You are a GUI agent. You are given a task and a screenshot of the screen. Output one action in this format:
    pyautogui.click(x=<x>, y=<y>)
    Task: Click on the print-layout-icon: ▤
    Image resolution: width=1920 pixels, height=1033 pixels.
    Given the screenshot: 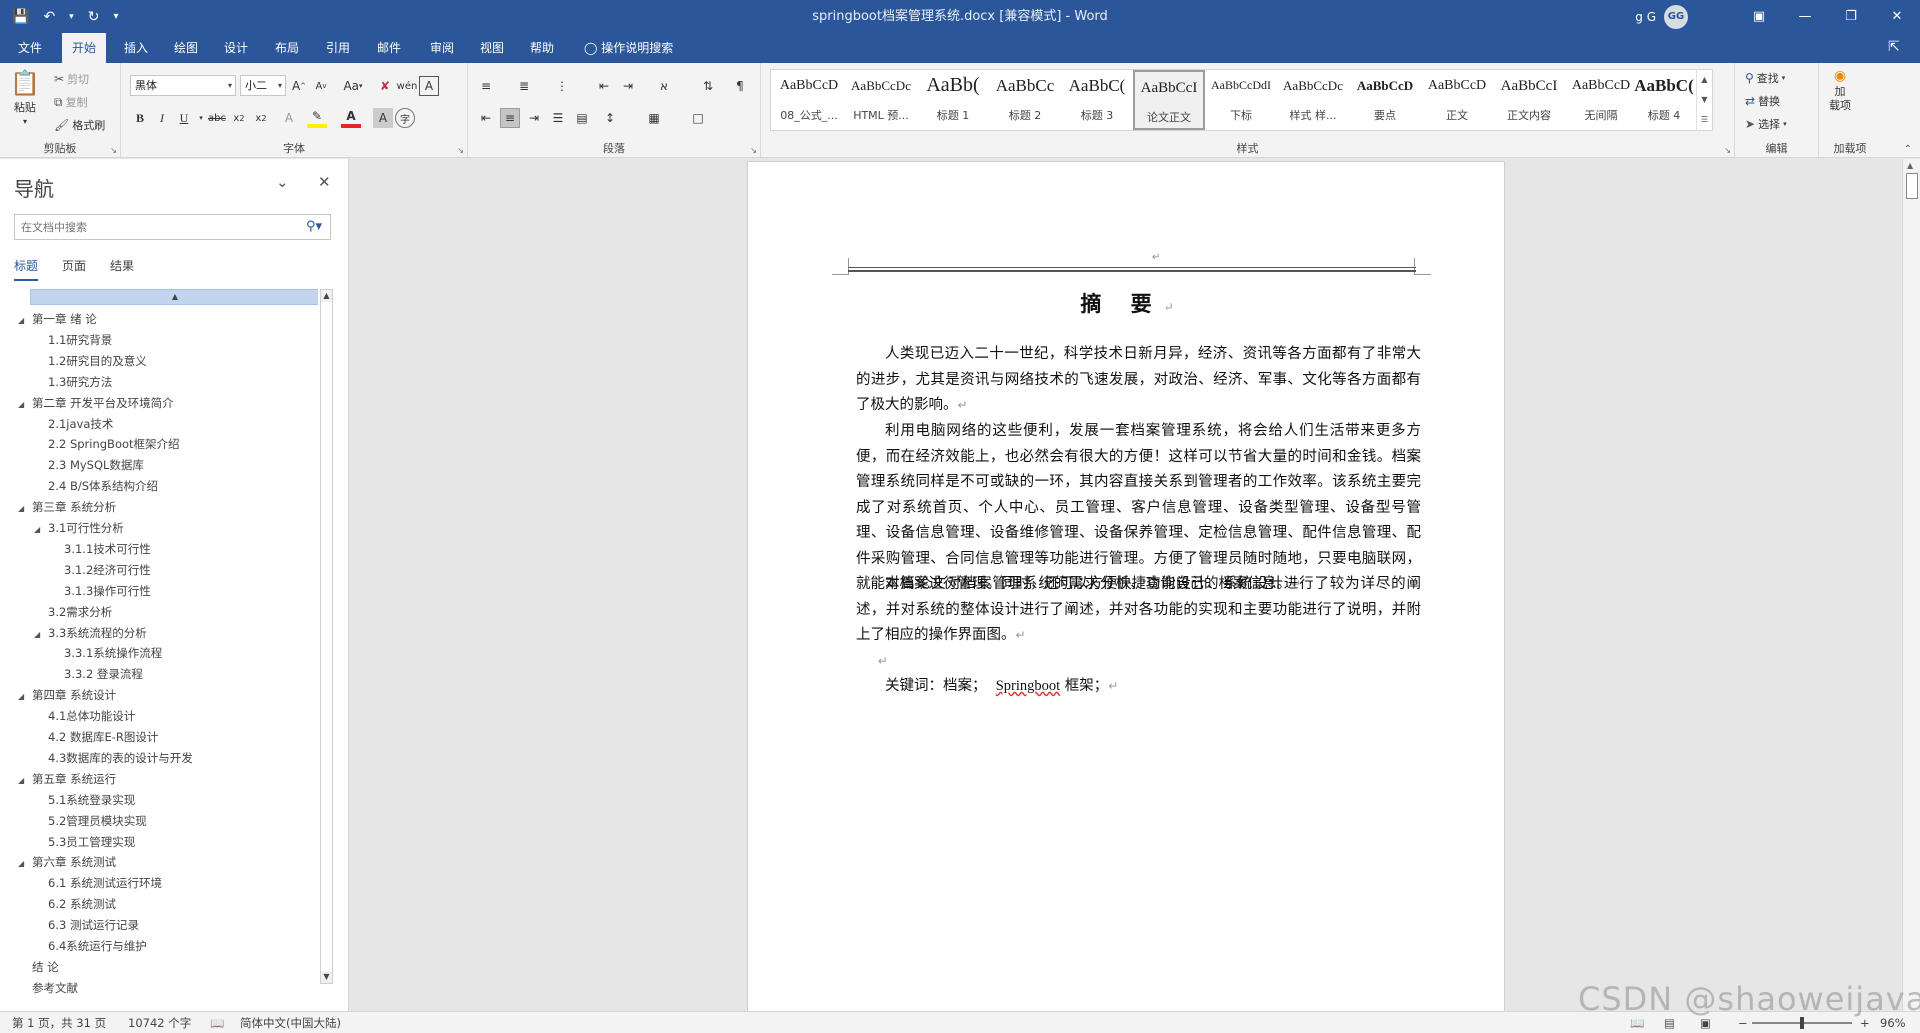 What is the action you would take?
    pyautogui.click(x=1669, y=1022)
    